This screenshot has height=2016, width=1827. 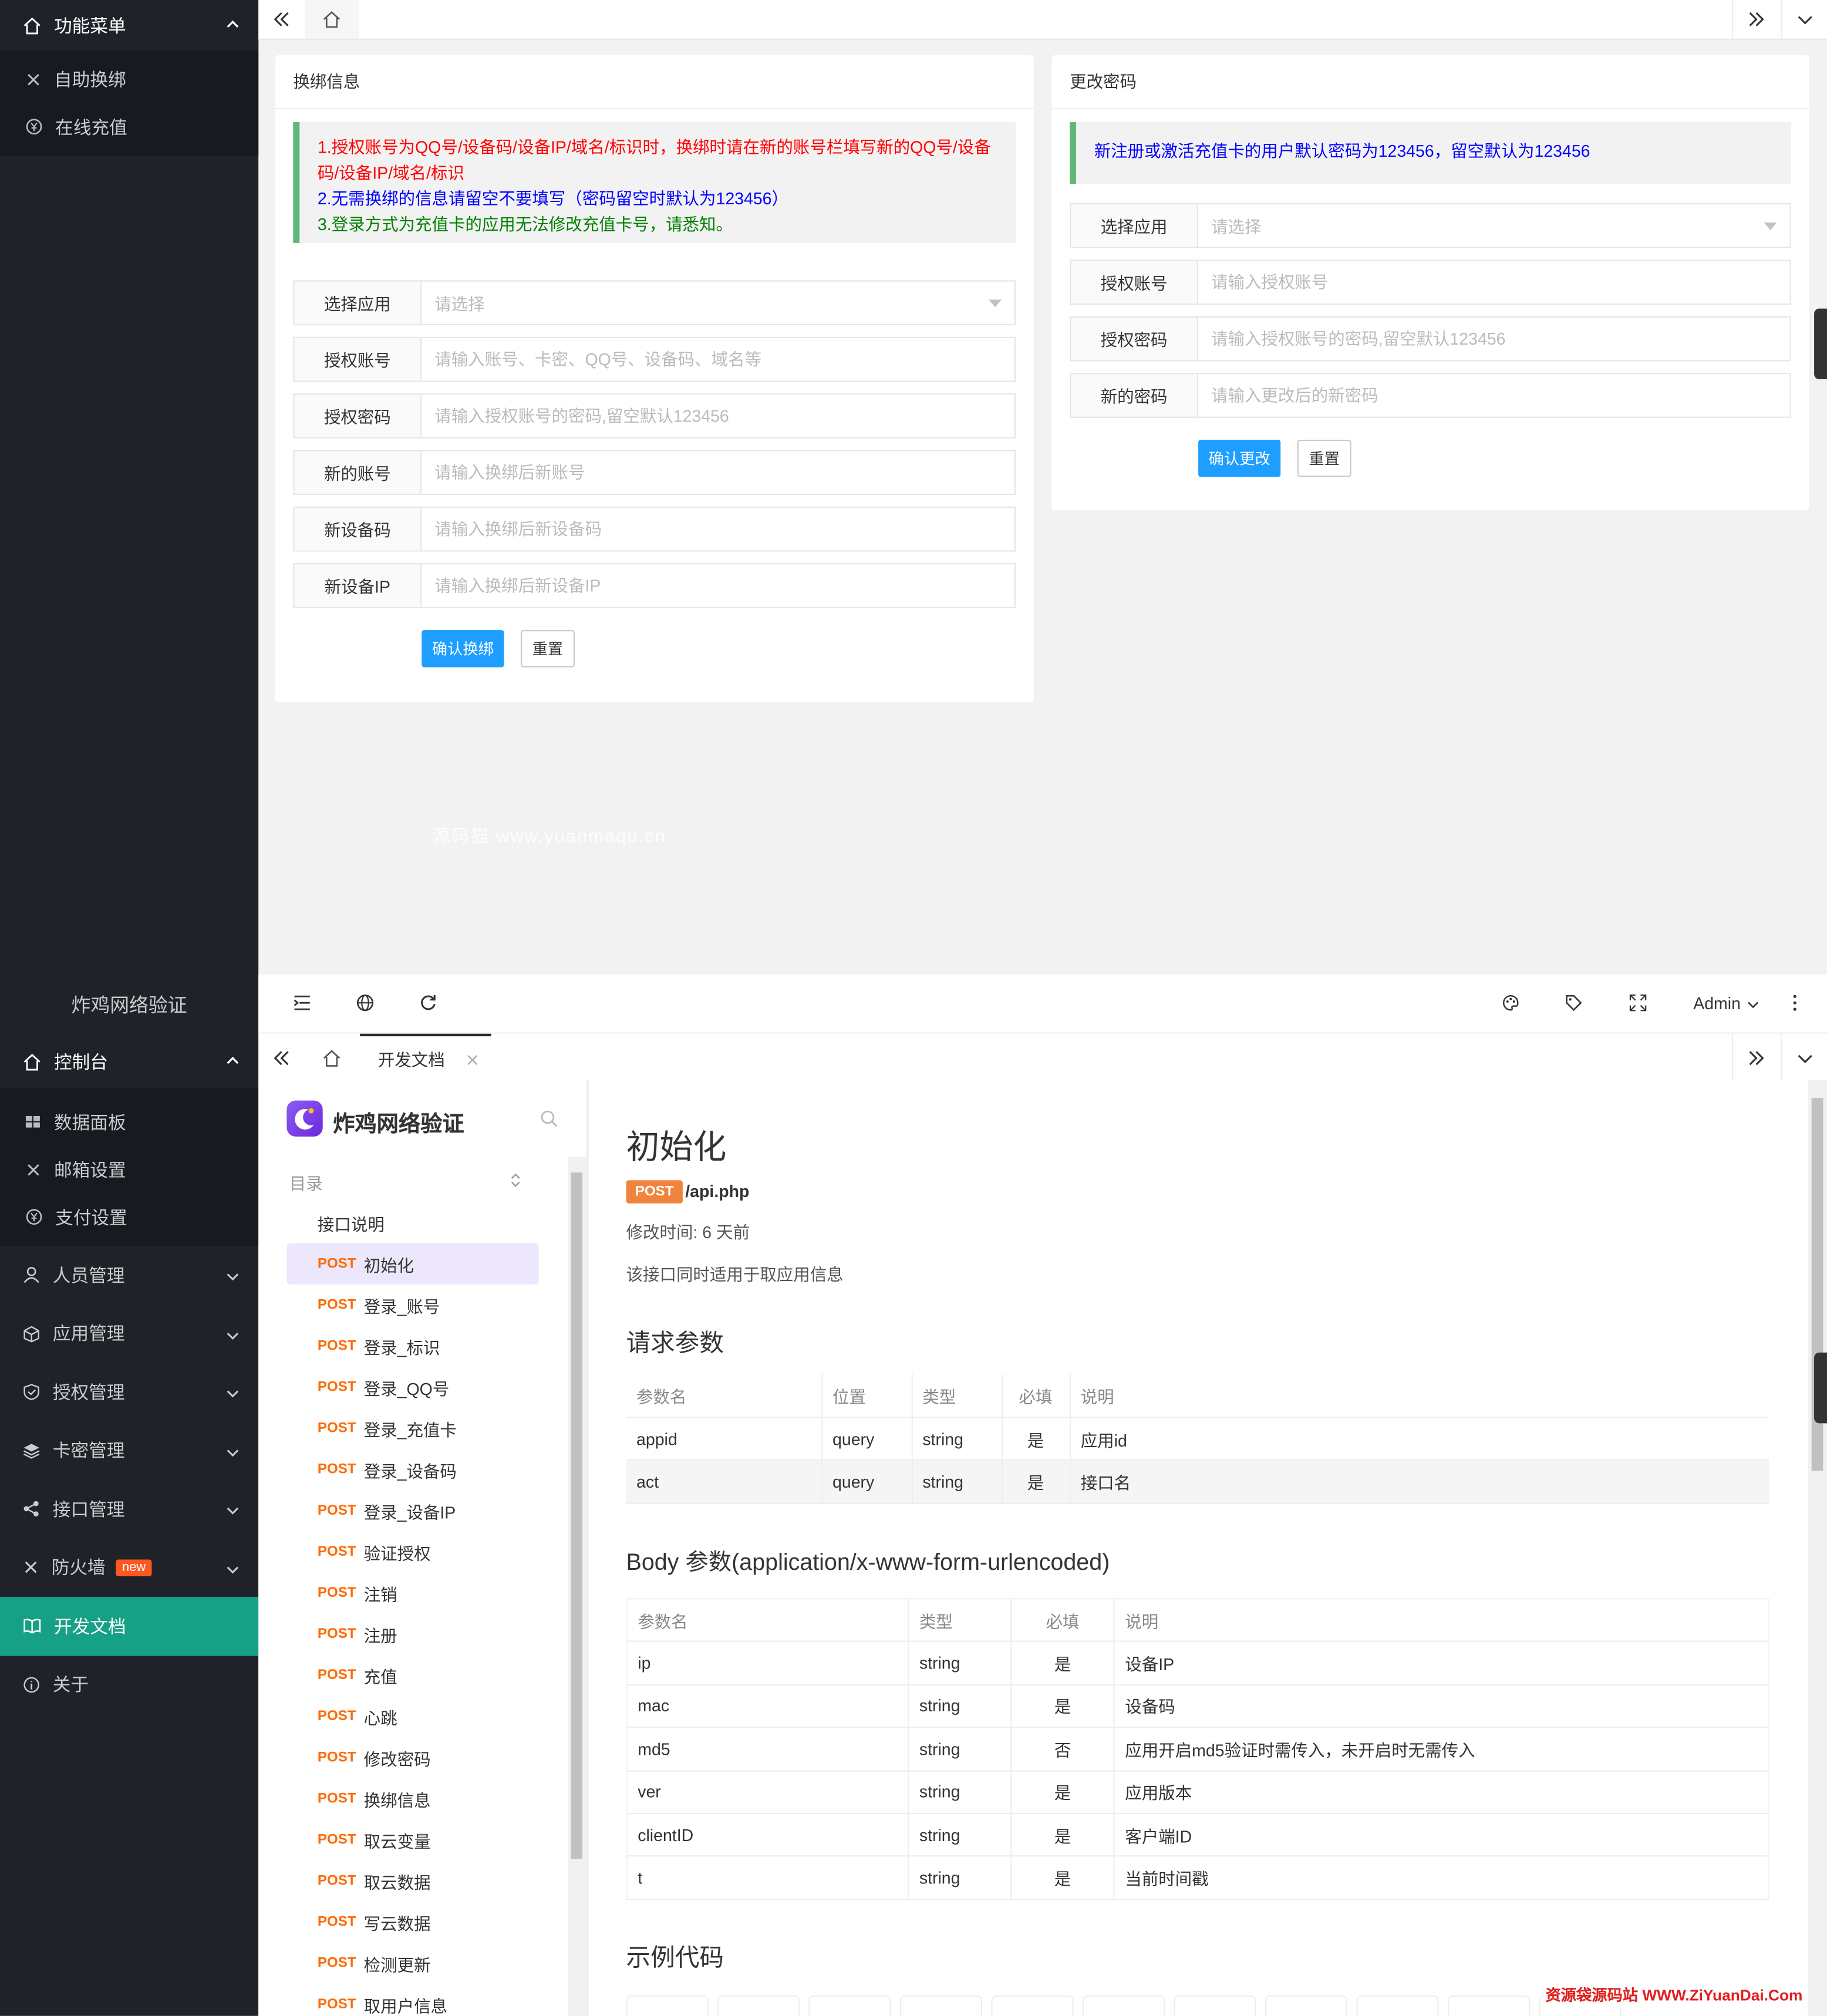 I want to click on toc-item: POST 注册, so click(x=412, y=1634).